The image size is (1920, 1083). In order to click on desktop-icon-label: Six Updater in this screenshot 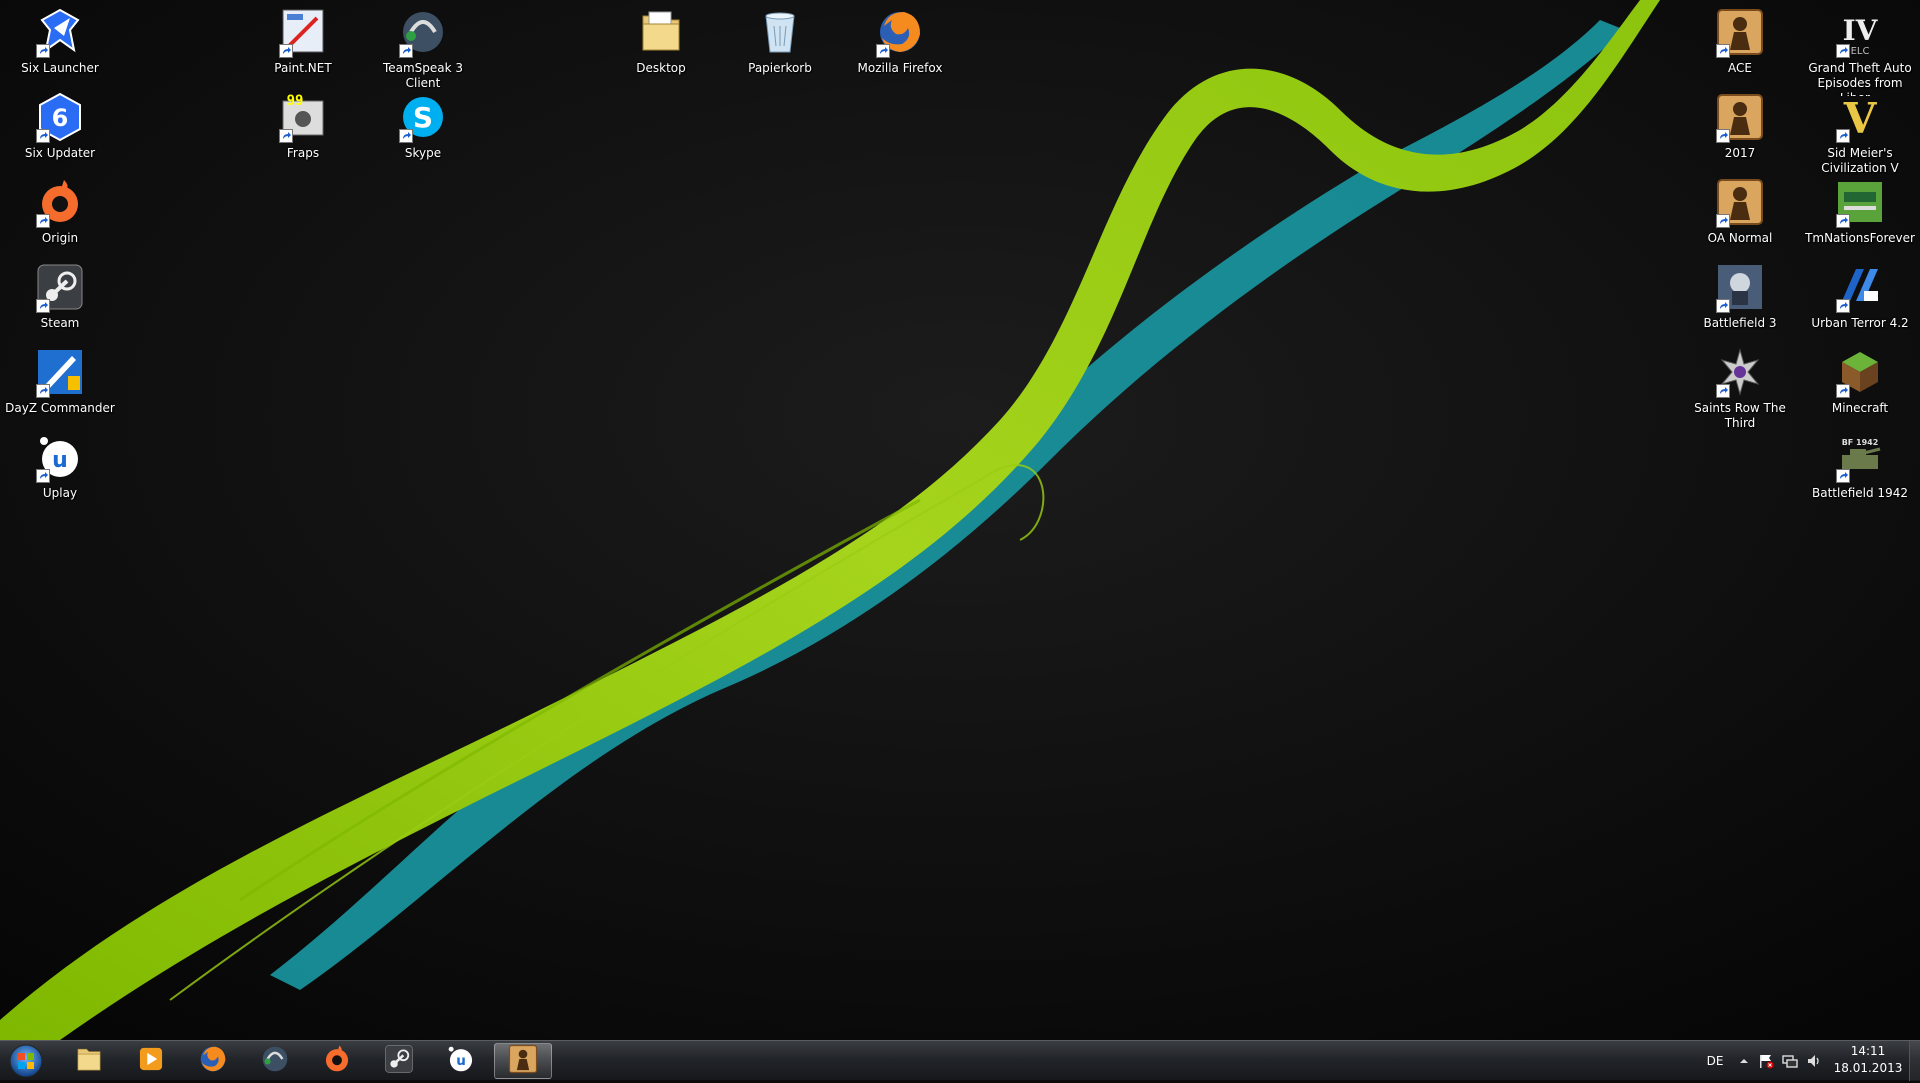, I will do `click(60, 153)`.